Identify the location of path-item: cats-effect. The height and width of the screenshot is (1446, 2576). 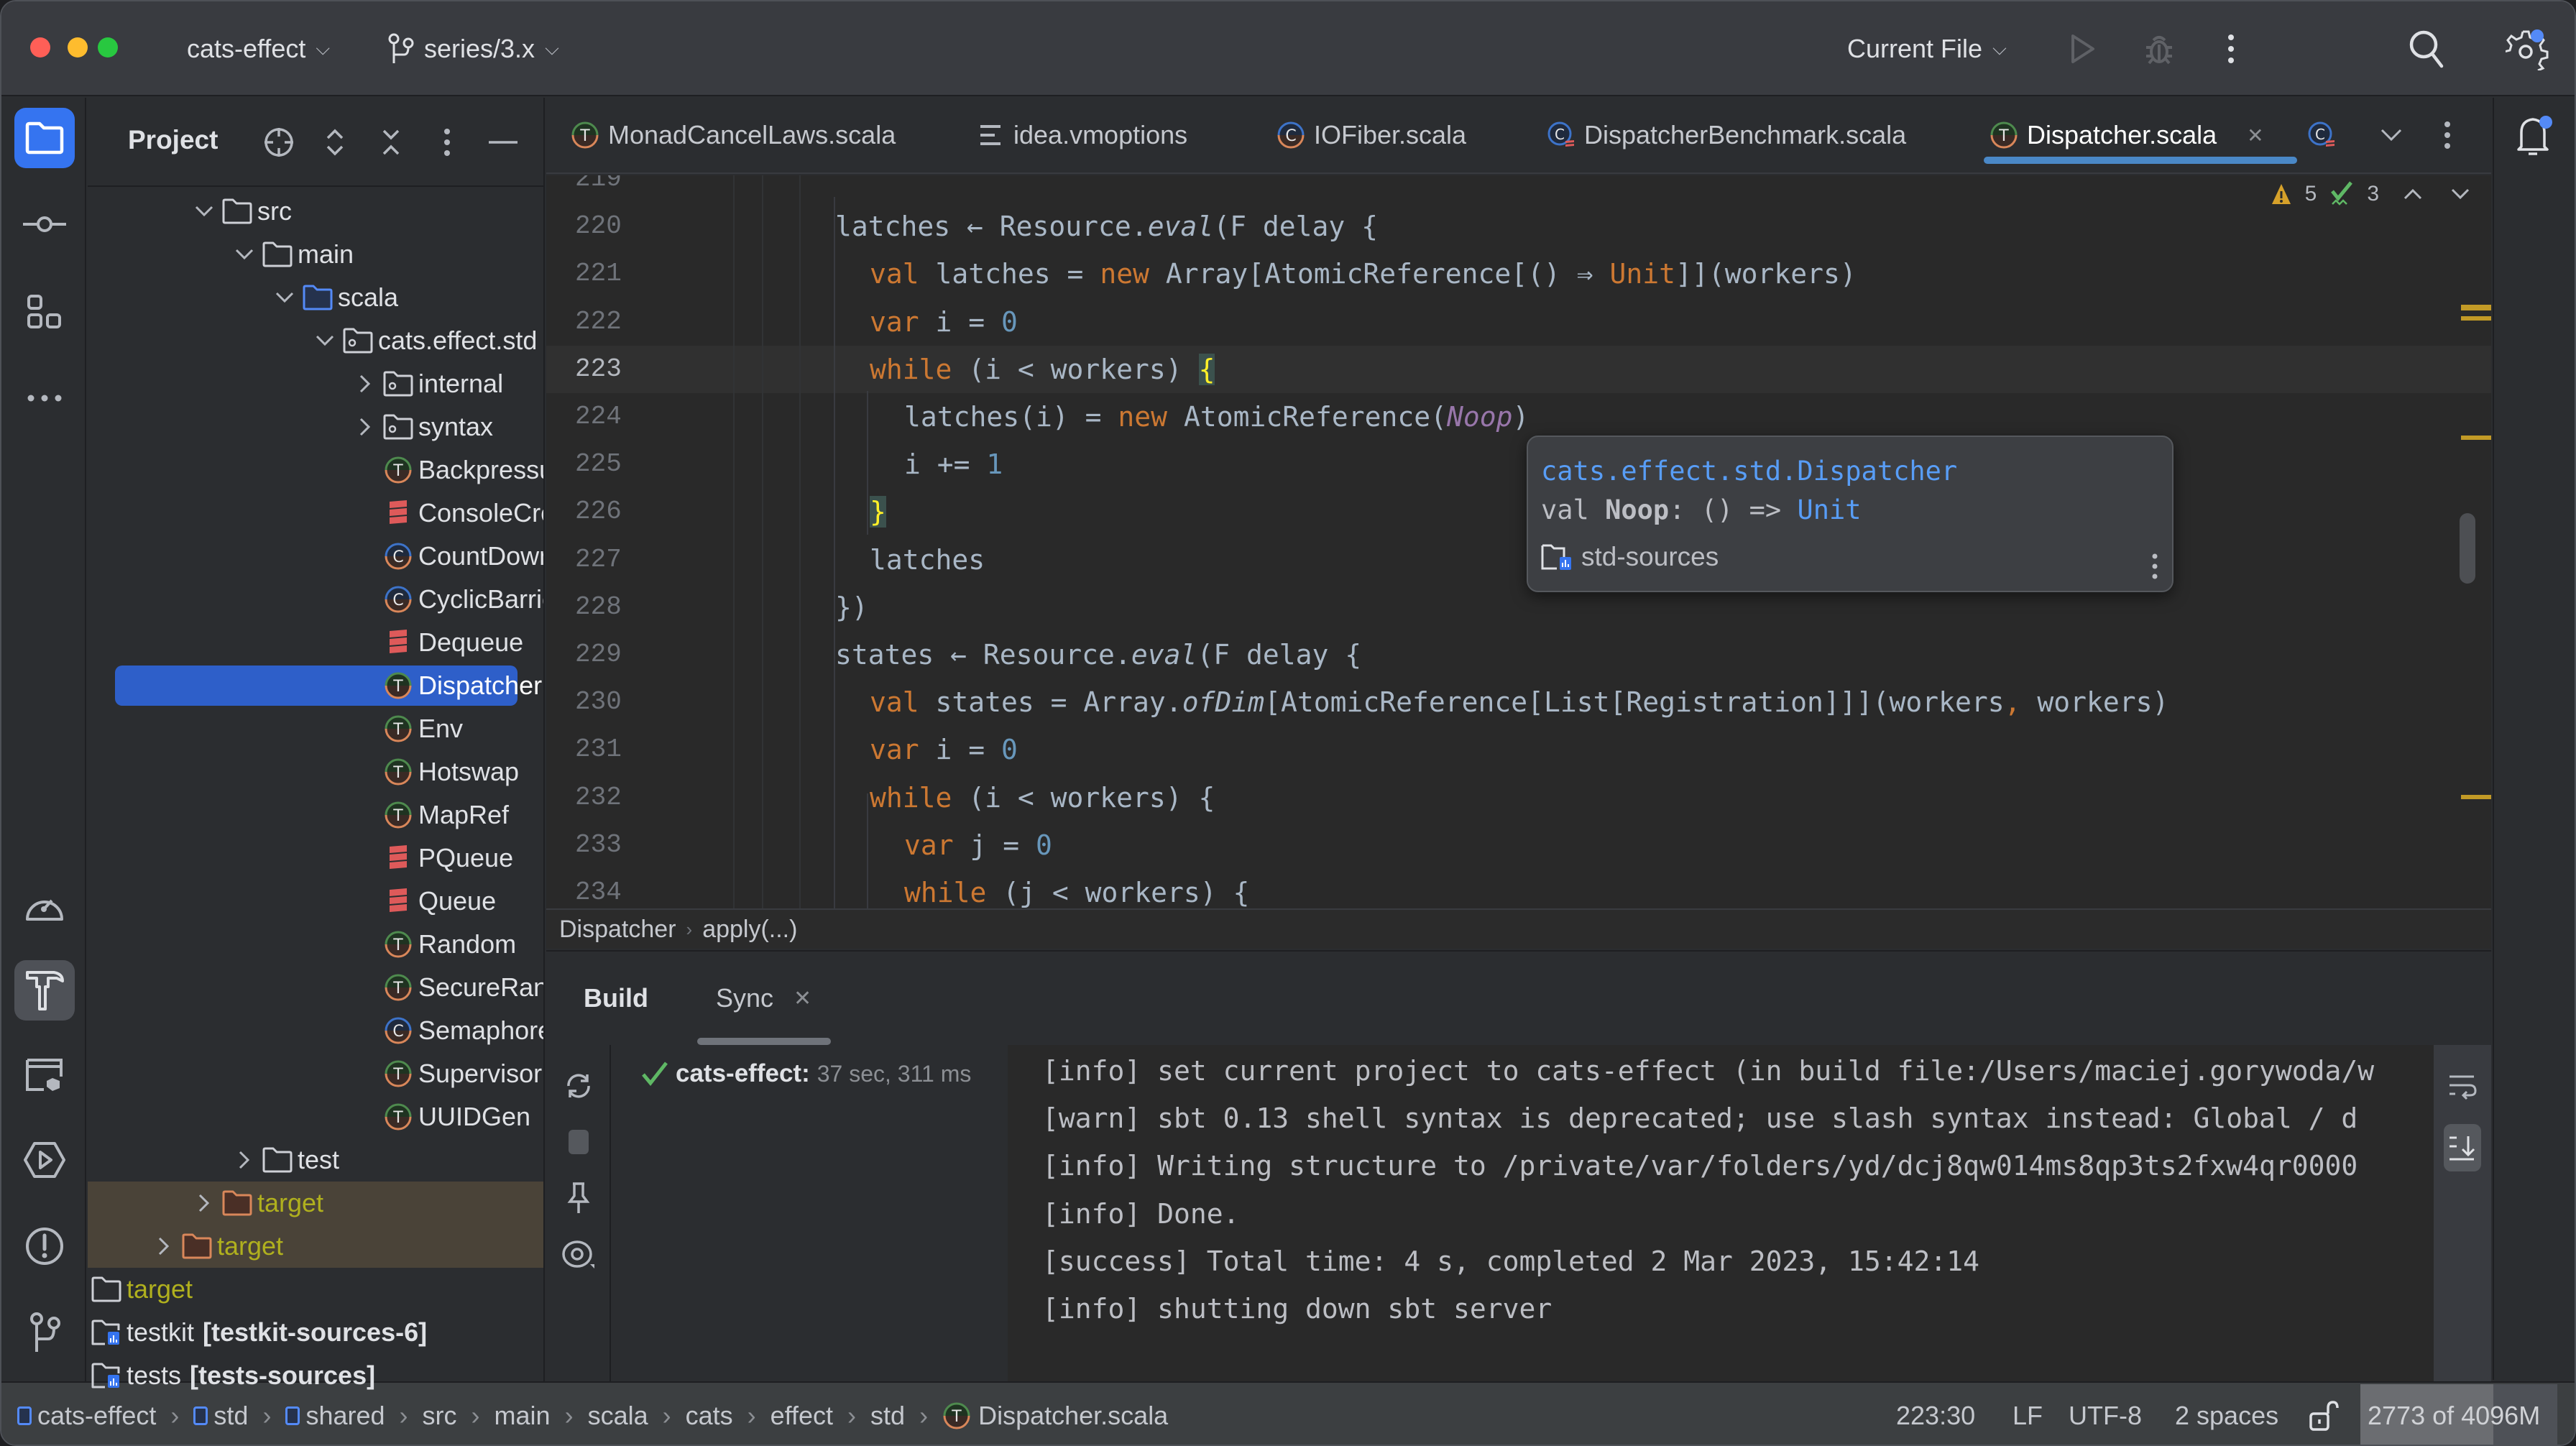
(86, 1416).